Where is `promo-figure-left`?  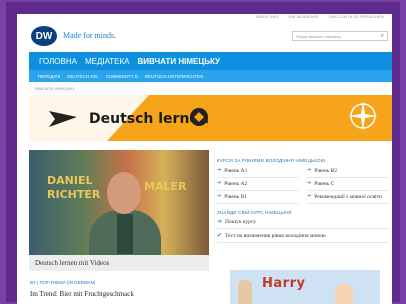
promo-figure-left is located at coordinates (245, 292).